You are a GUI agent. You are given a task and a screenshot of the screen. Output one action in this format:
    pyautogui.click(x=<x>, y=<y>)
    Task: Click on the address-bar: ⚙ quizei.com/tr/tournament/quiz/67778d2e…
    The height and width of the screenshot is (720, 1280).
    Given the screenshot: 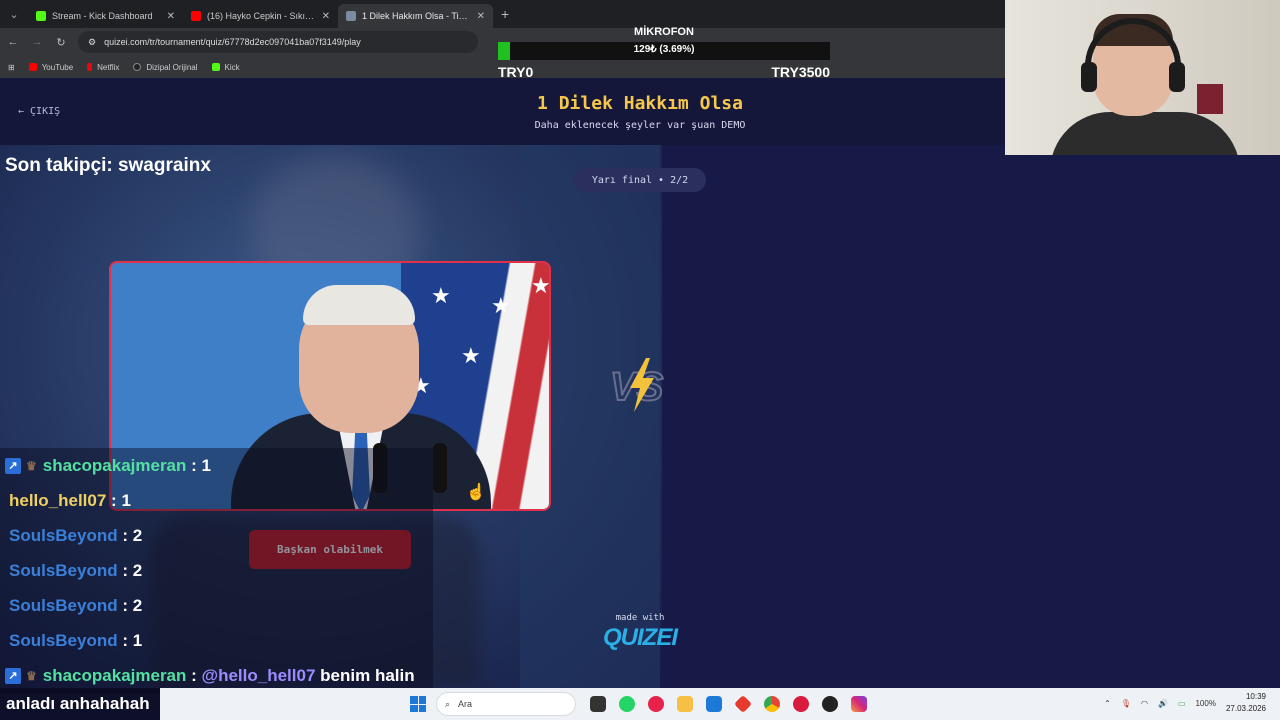 What is the action you would take?
    pyautogui.click(x=278, y=42)
    